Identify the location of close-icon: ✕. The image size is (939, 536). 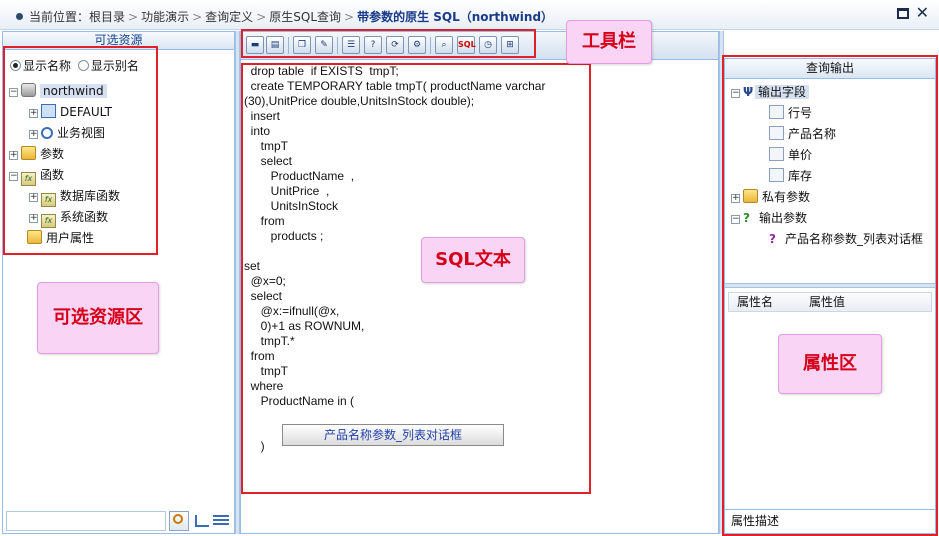
(922, 12).